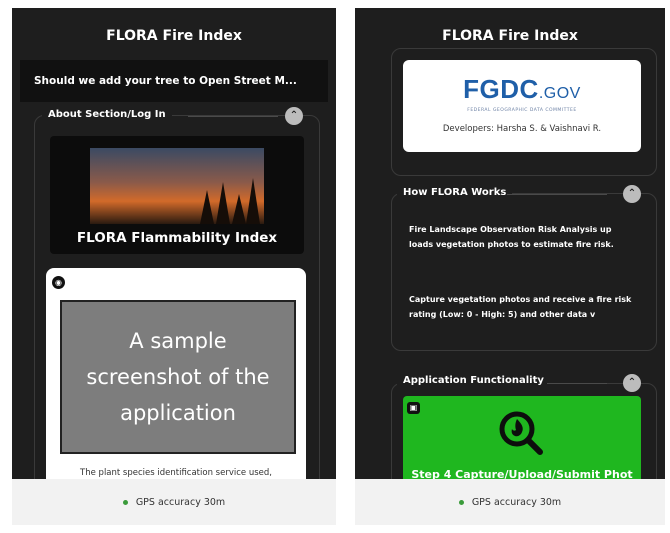 Image resolution: width=670 pixels, height=533 pixels. I want to click on how-section-title: How FLORA Works, so click(455, 192).